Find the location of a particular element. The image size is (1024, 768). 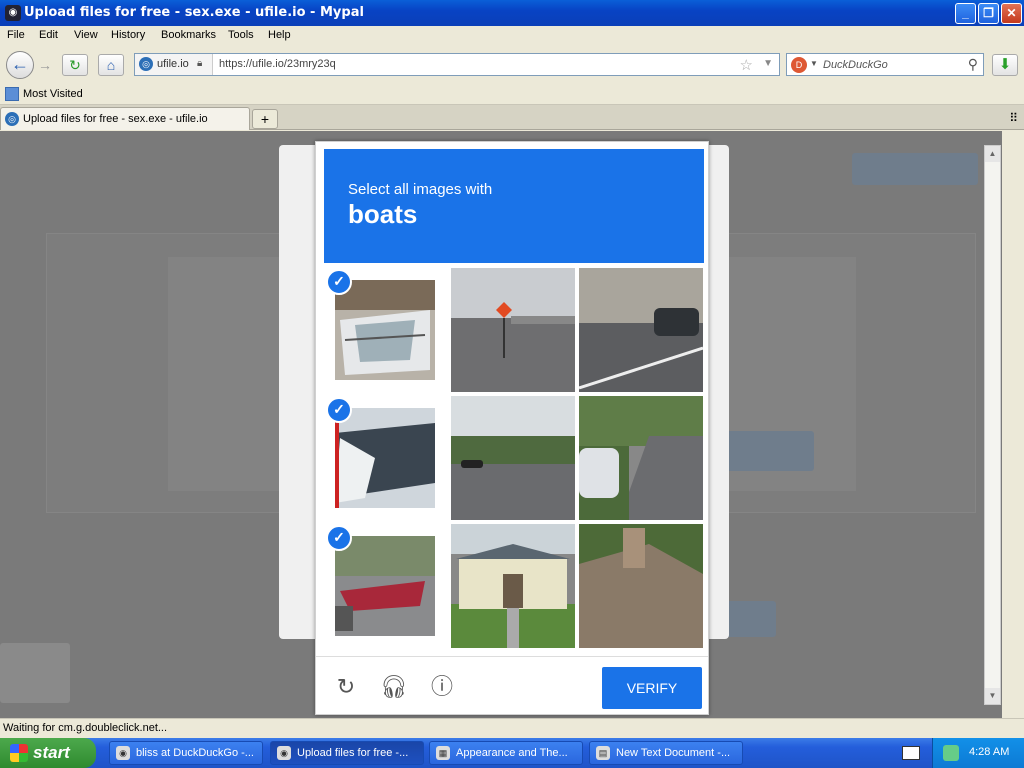

site-name: ufile.io is located at coordinates (173, 64).